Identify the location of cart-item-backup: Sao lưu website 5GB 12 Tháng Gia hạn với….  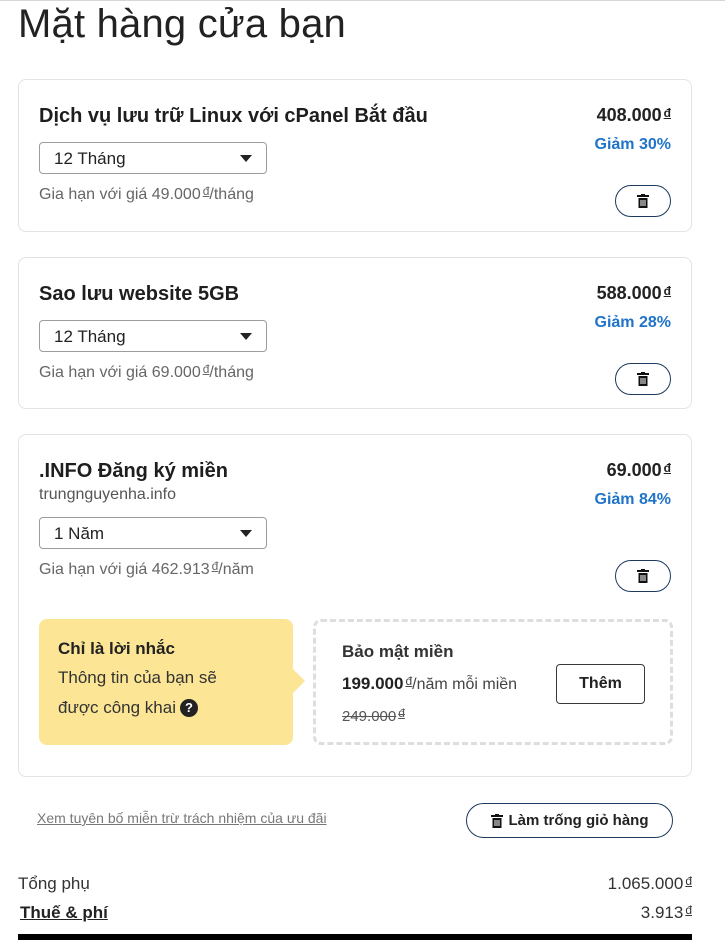
(355, 333).